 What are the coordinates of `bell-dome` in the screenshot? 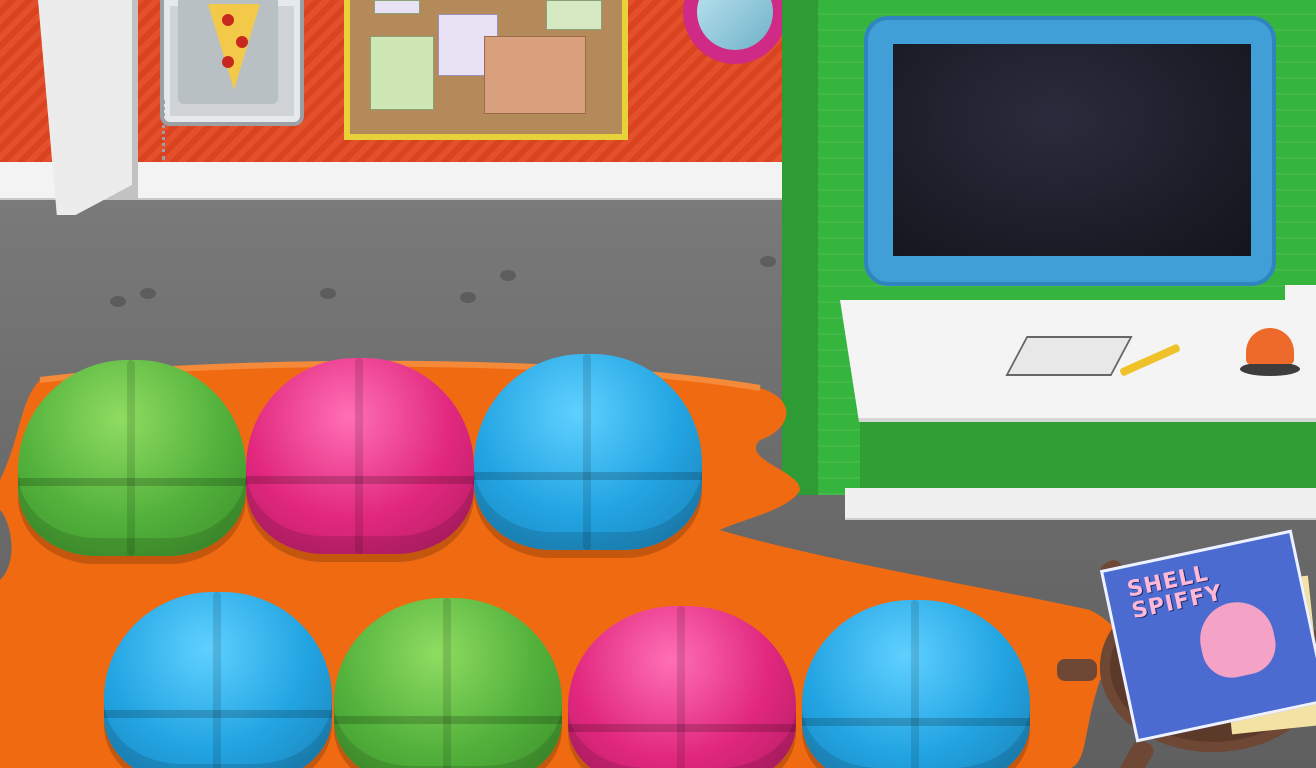 It's located at (1270, 346).